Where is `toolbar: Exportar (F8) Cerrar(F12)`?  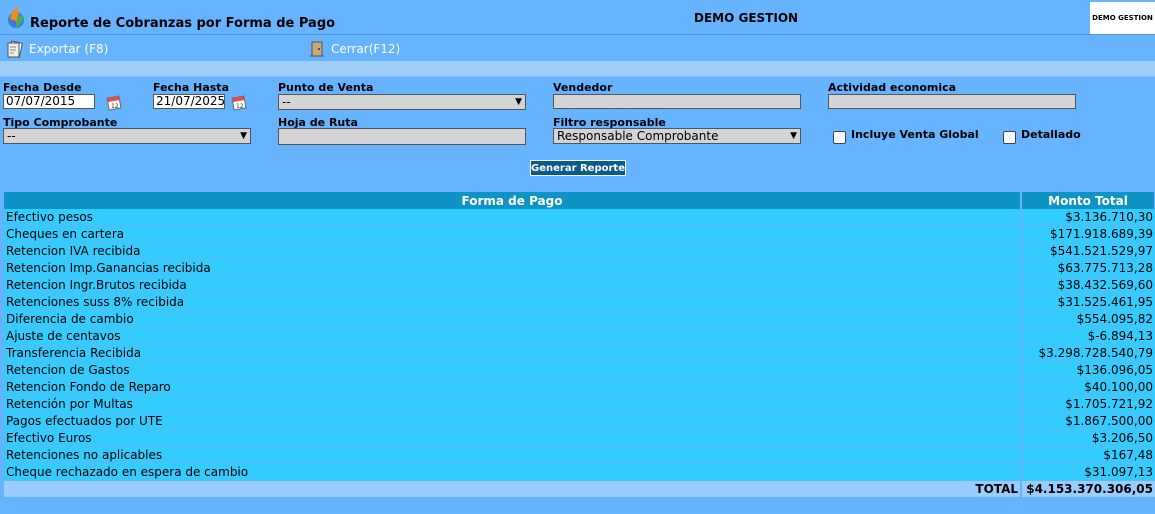
toolbar: Exportar (F8) Cerrar(F12) is located at coordinates (577, 47).